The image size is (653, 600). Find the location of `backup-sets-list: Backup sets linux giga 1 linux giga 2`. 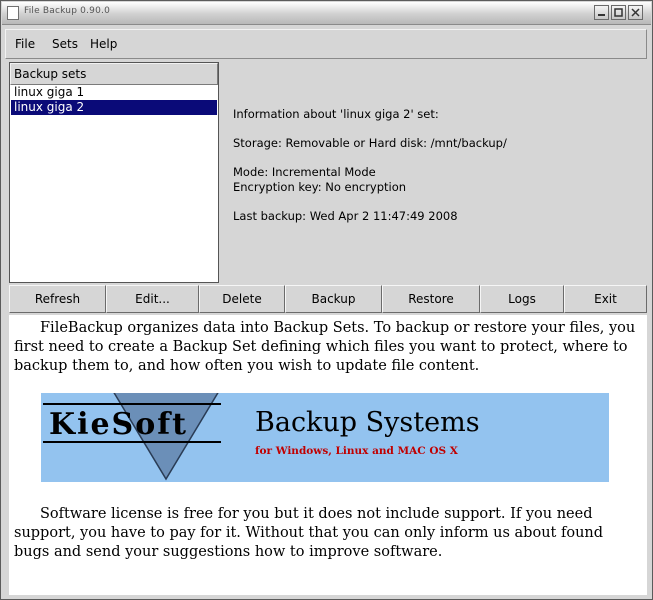

backup-sets-list: Backup sets linux giga 1 linux giga 2 is located at coordinates (114, 172).